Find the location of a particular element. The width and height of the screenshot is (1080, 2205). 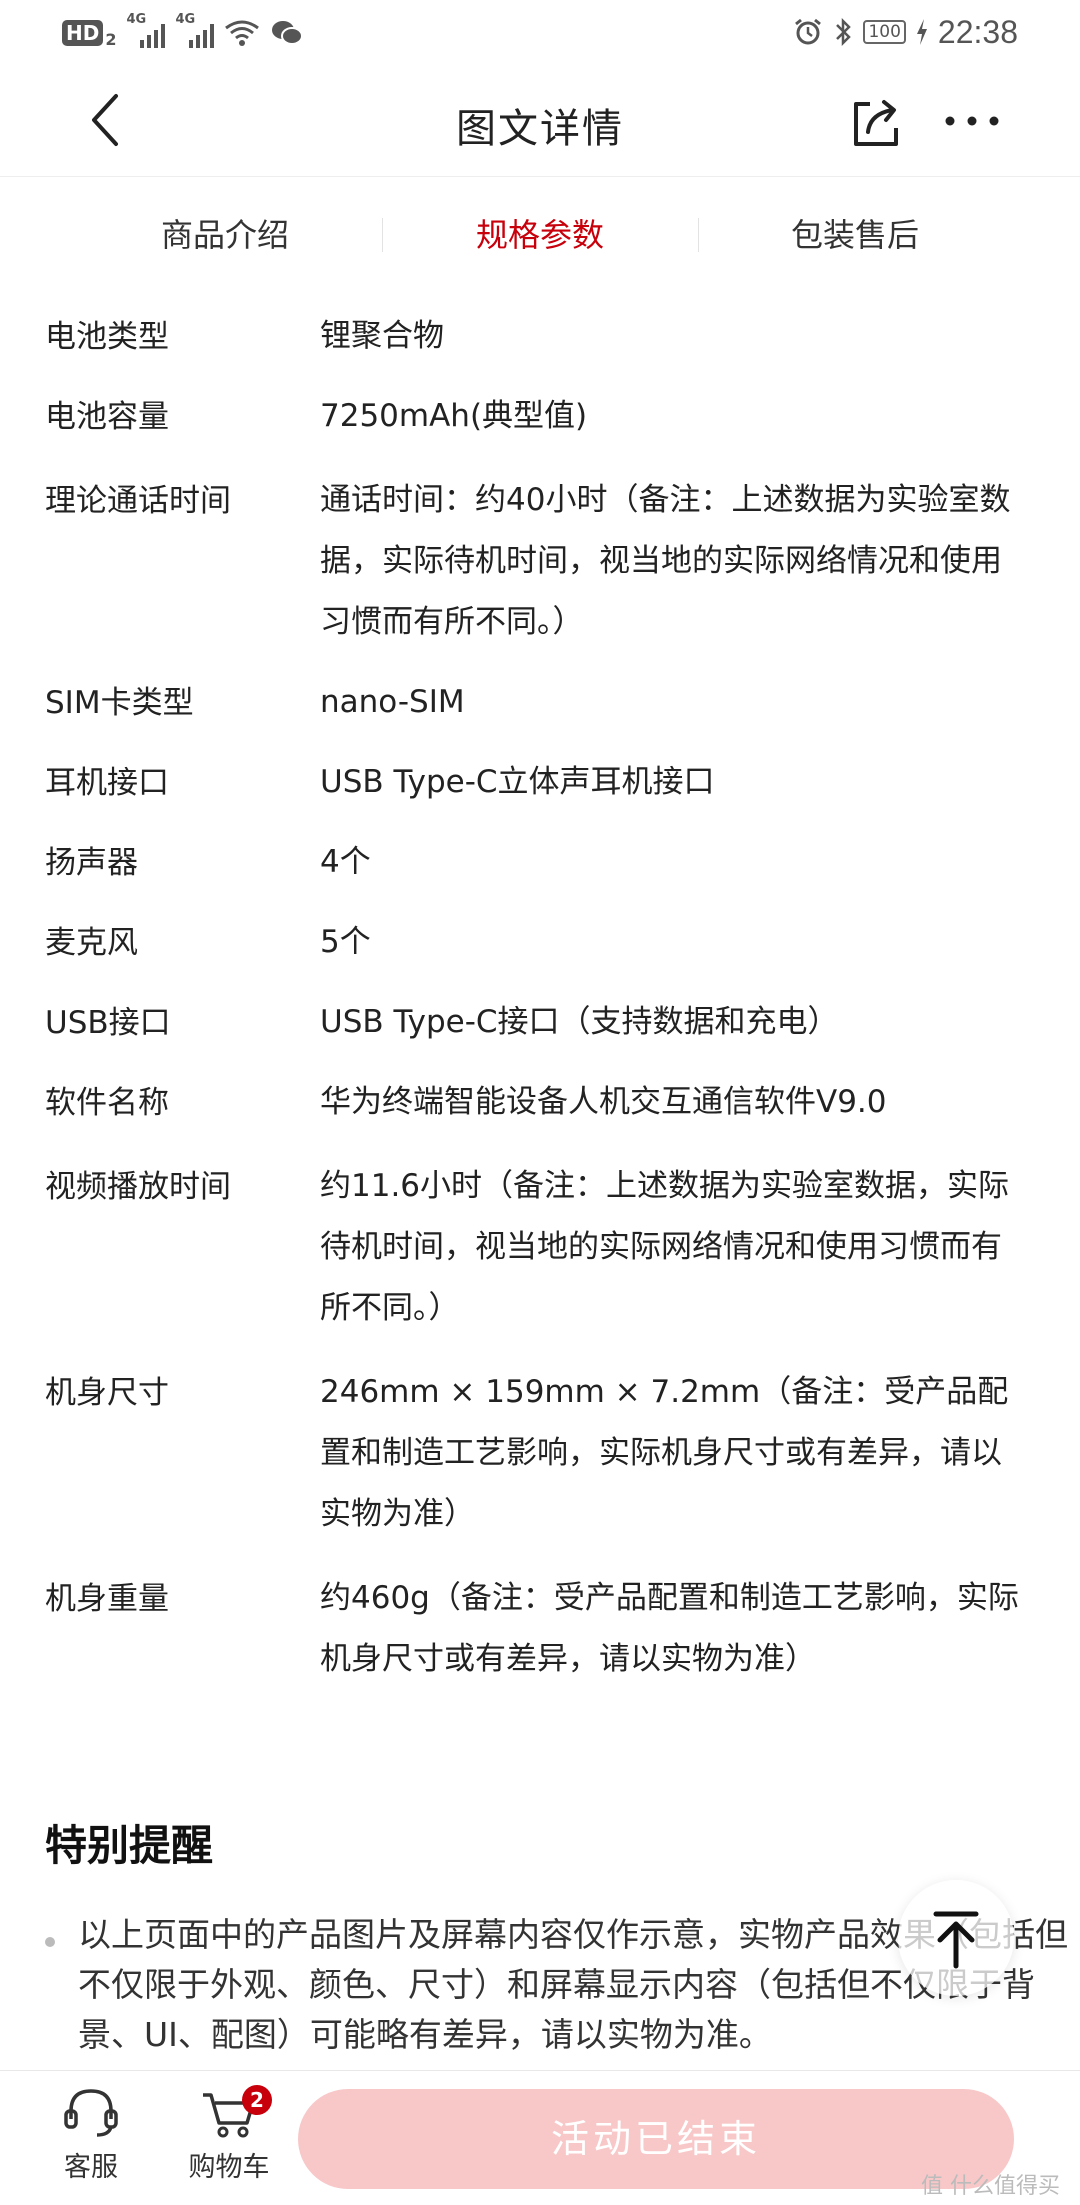

spec-value: 7250mAh(典型值) is located at coordinates (454, 416).